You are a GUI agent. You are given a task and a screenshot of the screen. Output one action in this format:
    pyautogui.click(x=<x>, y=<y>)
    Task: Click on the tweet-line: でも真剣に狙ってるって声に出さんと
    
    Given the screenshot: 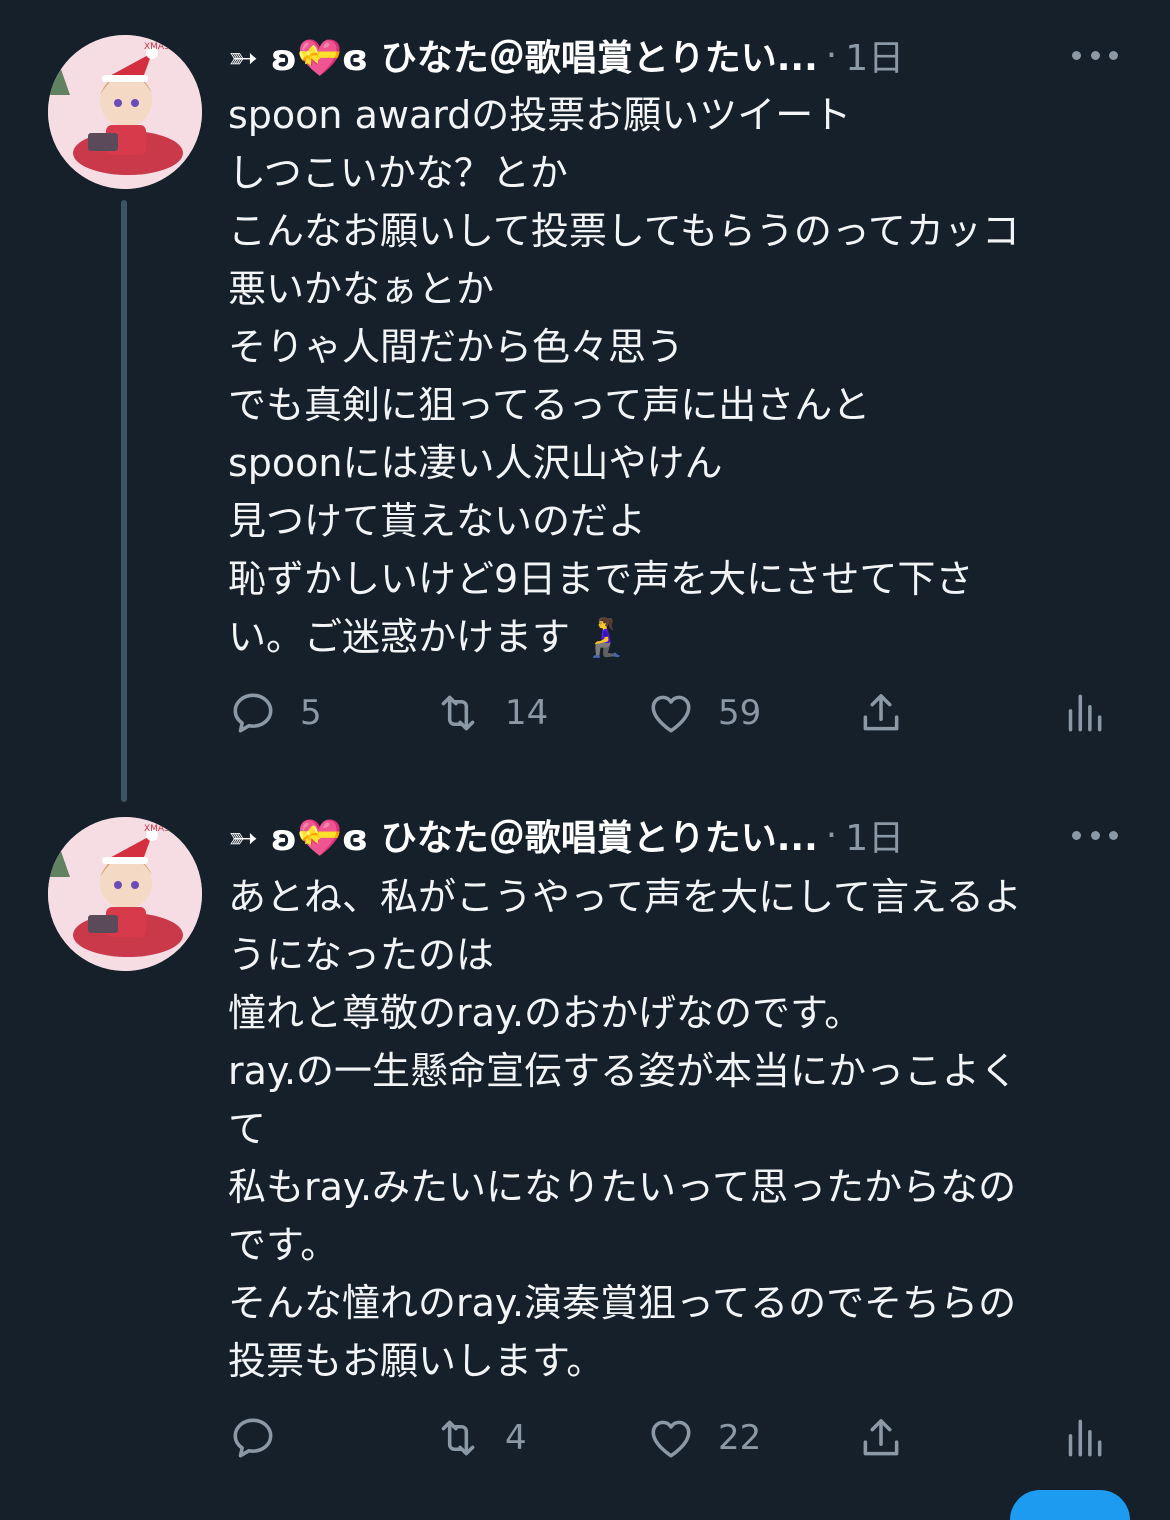 What is the action you would take?
    pyautogui.click(x=549, y=405)
    